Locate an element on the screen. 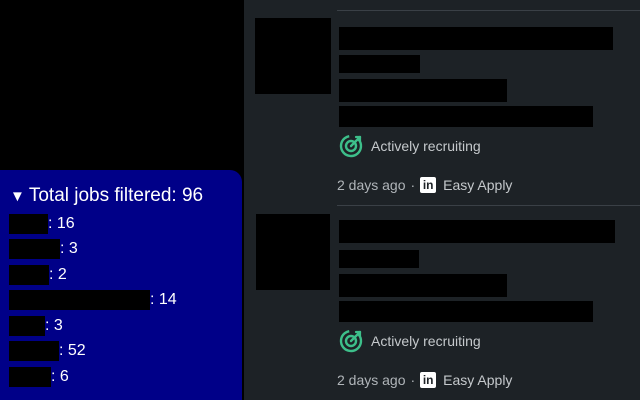 Image resolution: width=640 pixels, height=400 pixels. filter-count: : 16 is located at coordinates (61, 223).